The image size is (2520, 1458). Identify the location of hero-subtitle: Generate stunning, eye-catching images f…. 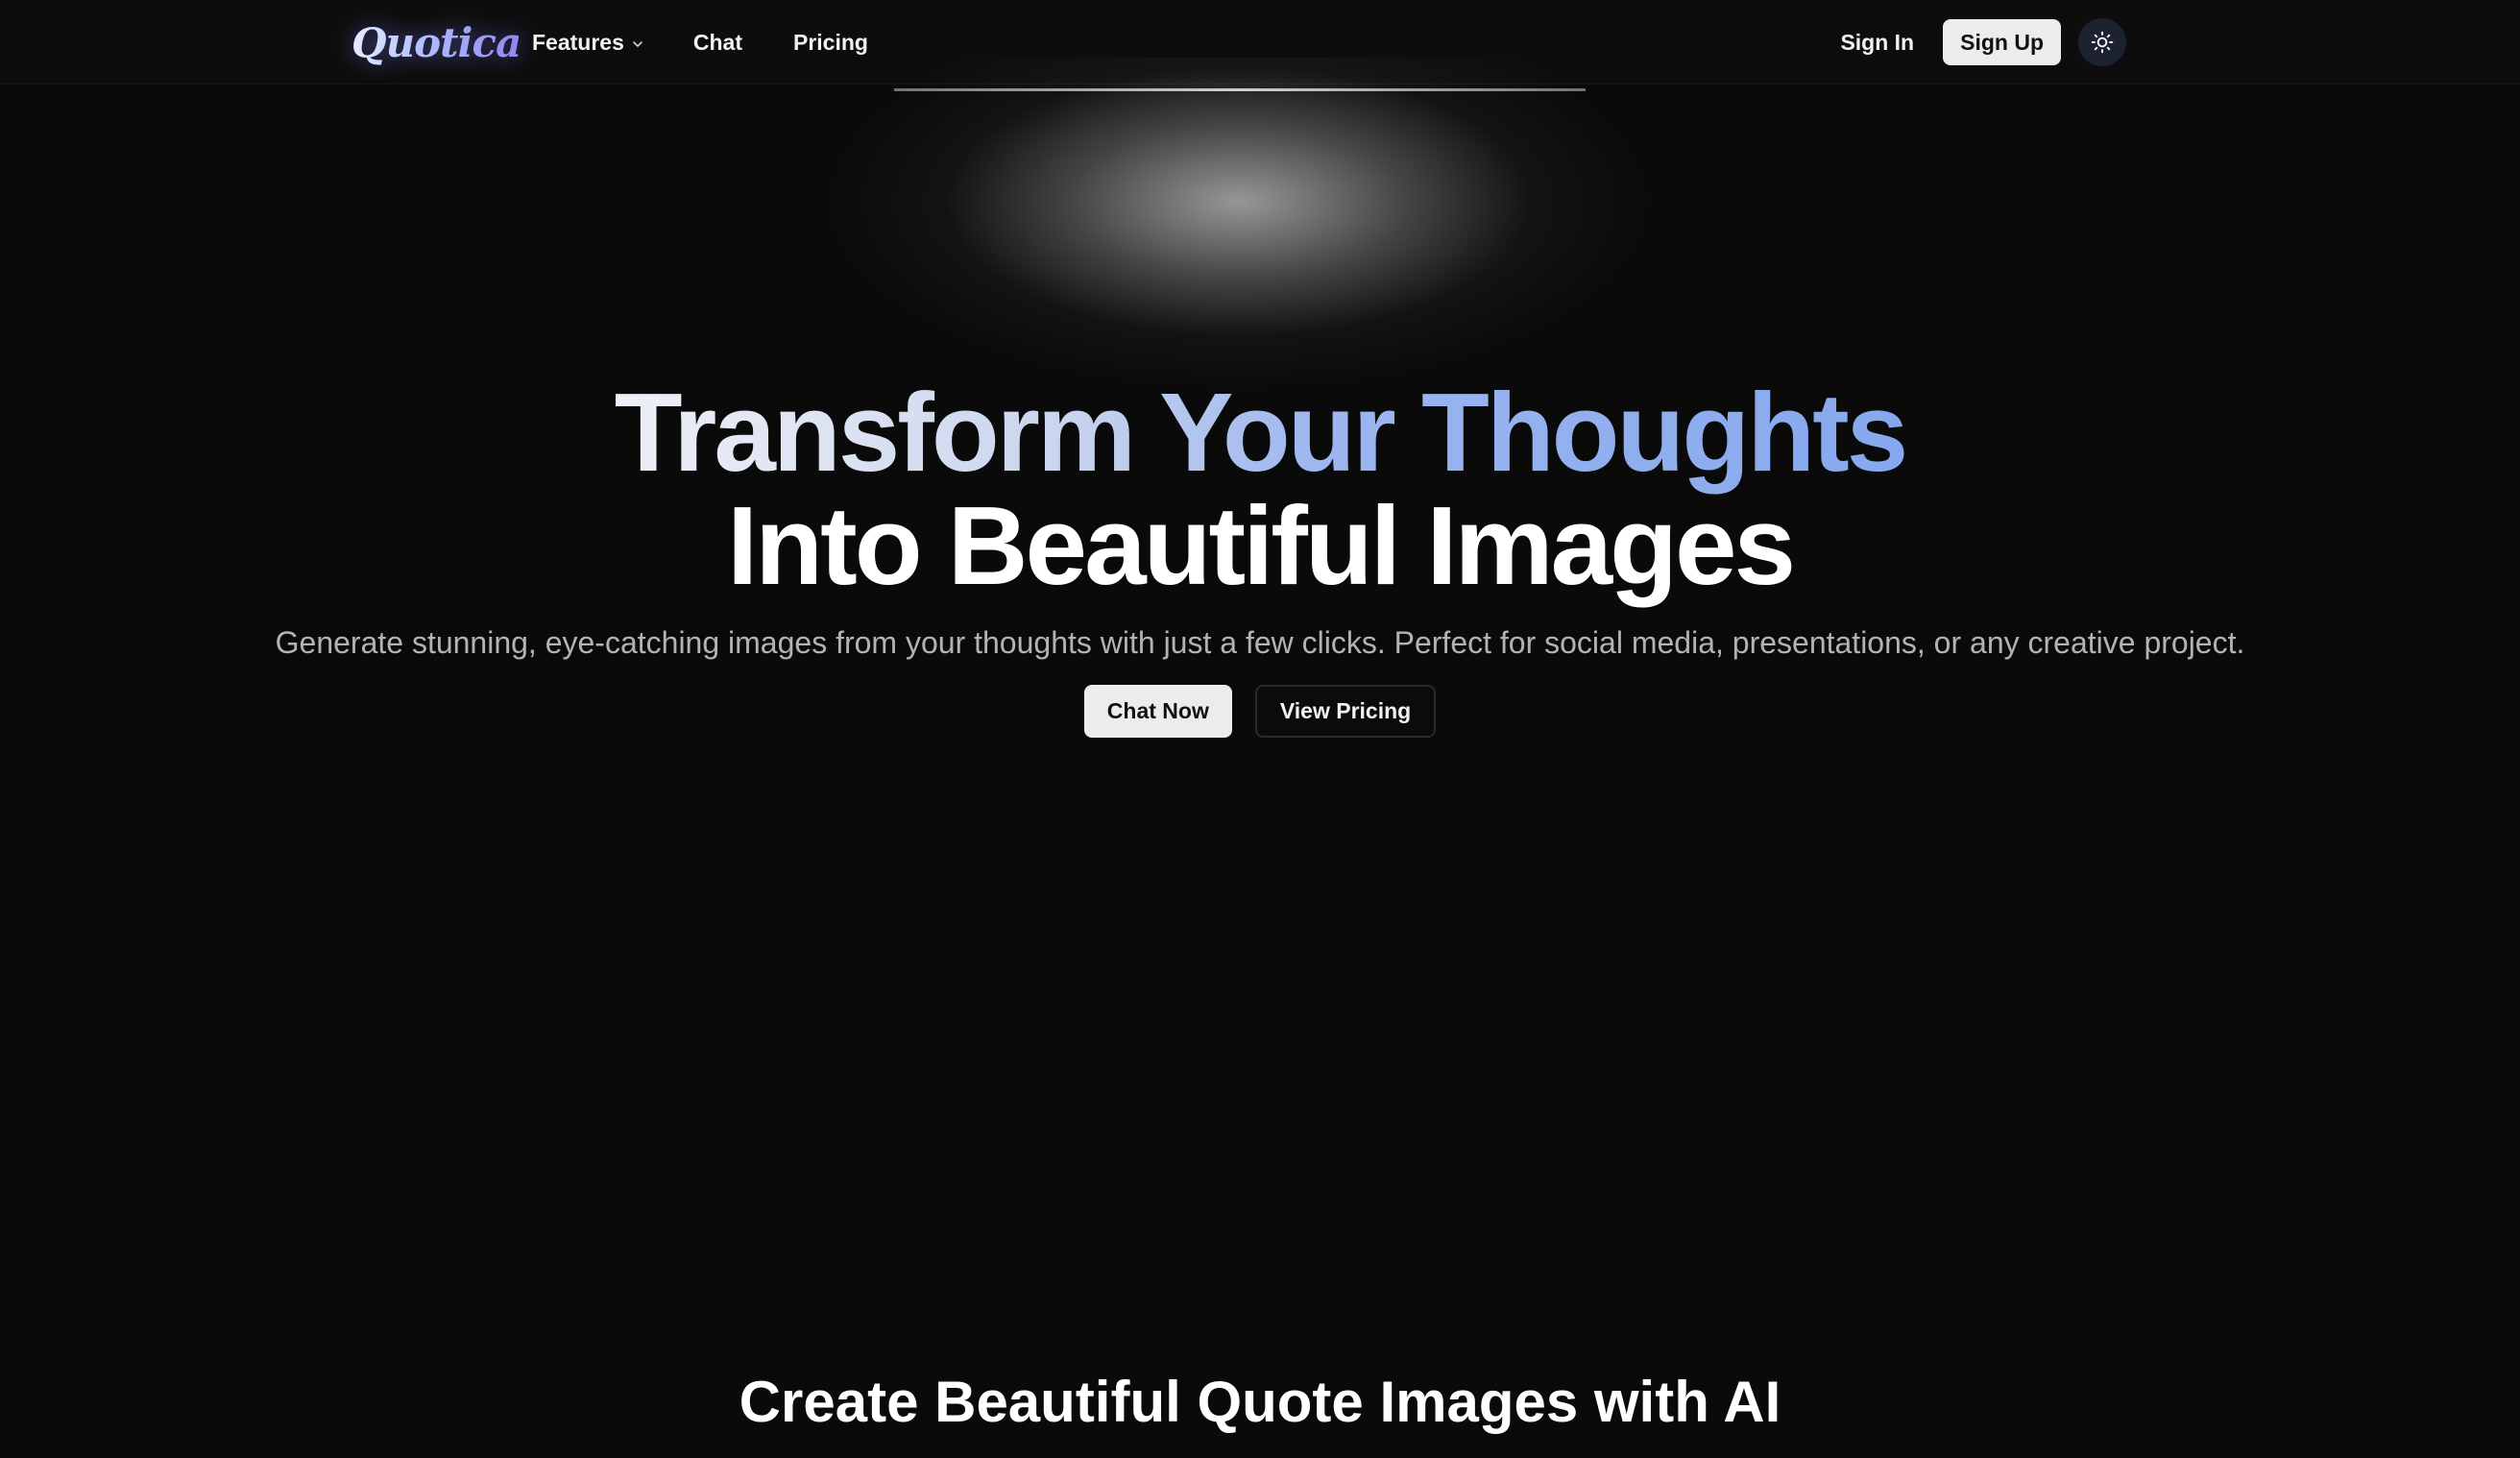
(1260, 642).